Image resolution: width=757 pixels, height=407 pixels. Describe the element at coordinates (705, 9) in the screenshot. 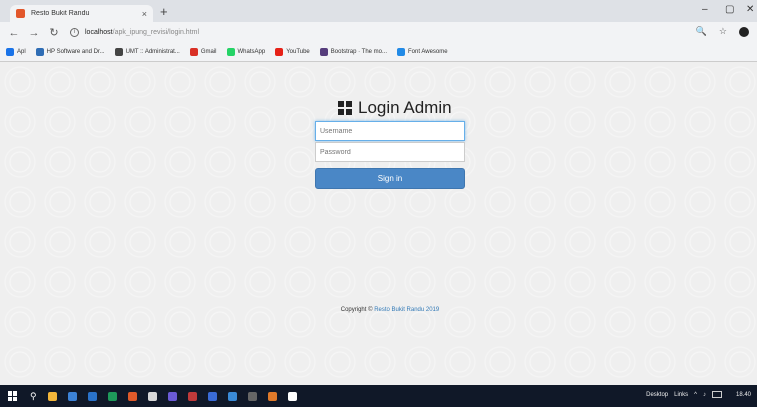

I see `minimize-icon: –` at that location.